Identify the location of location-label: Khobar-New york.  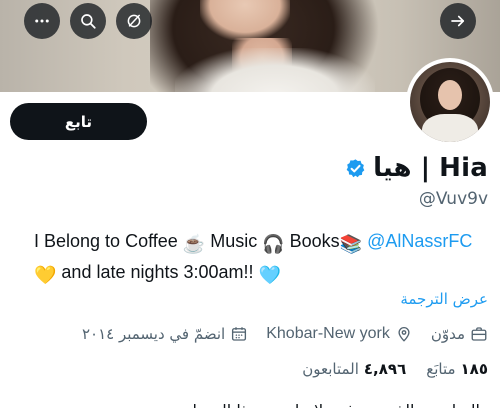
(328, 333).